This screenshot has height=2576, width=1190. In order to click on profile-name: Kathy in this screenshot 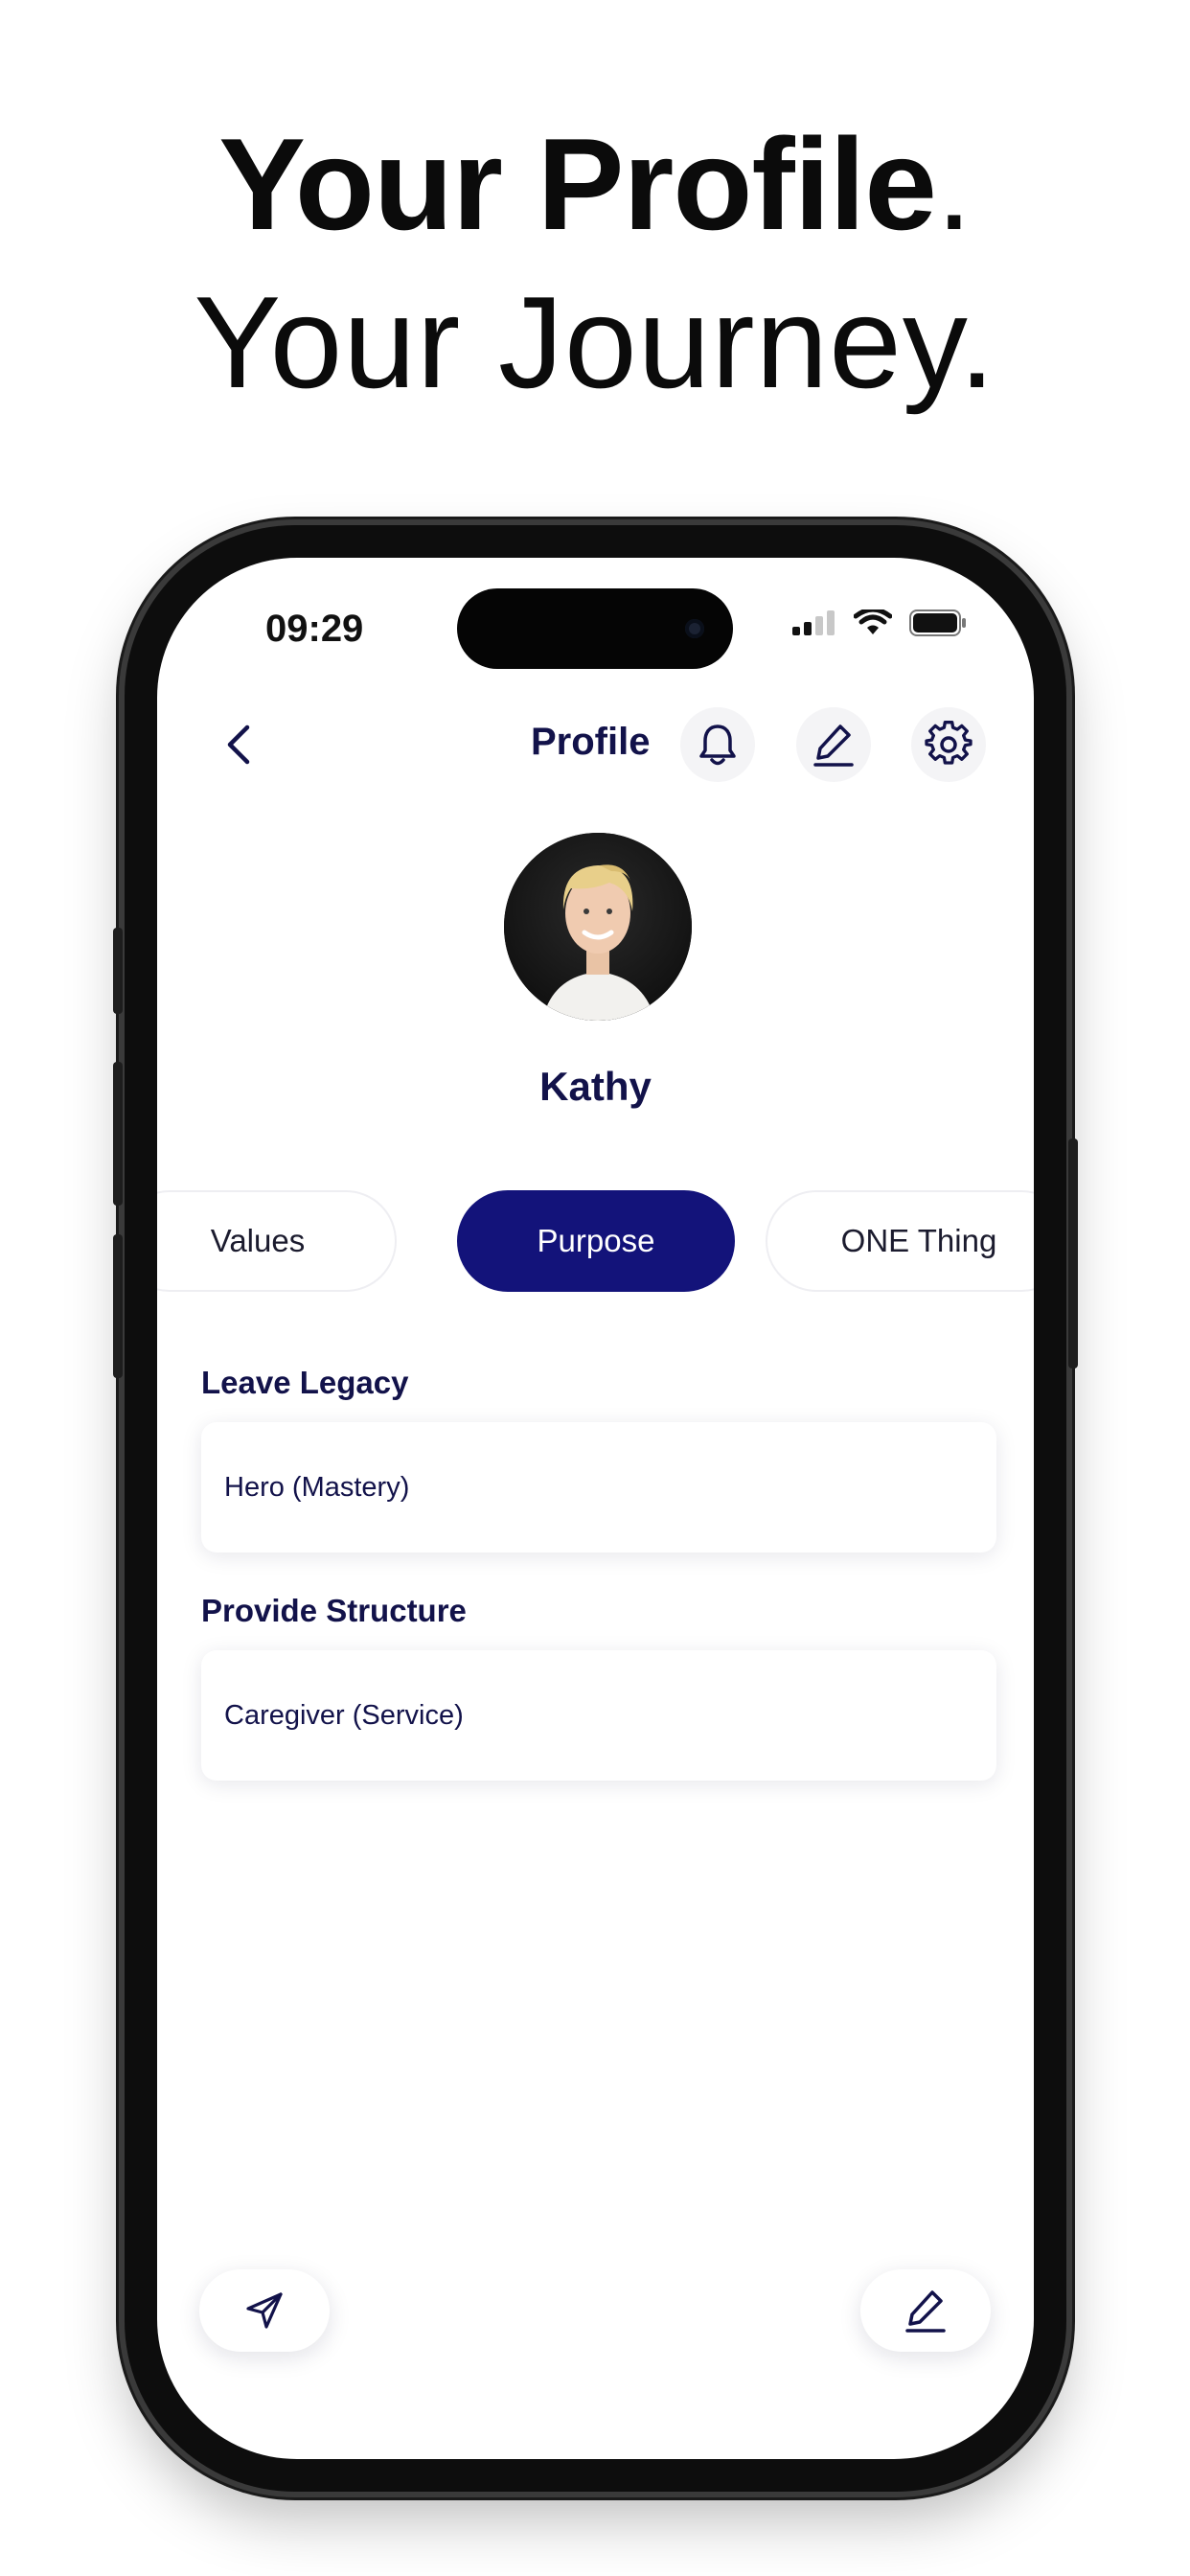, I will do `click(595, 1086)`.